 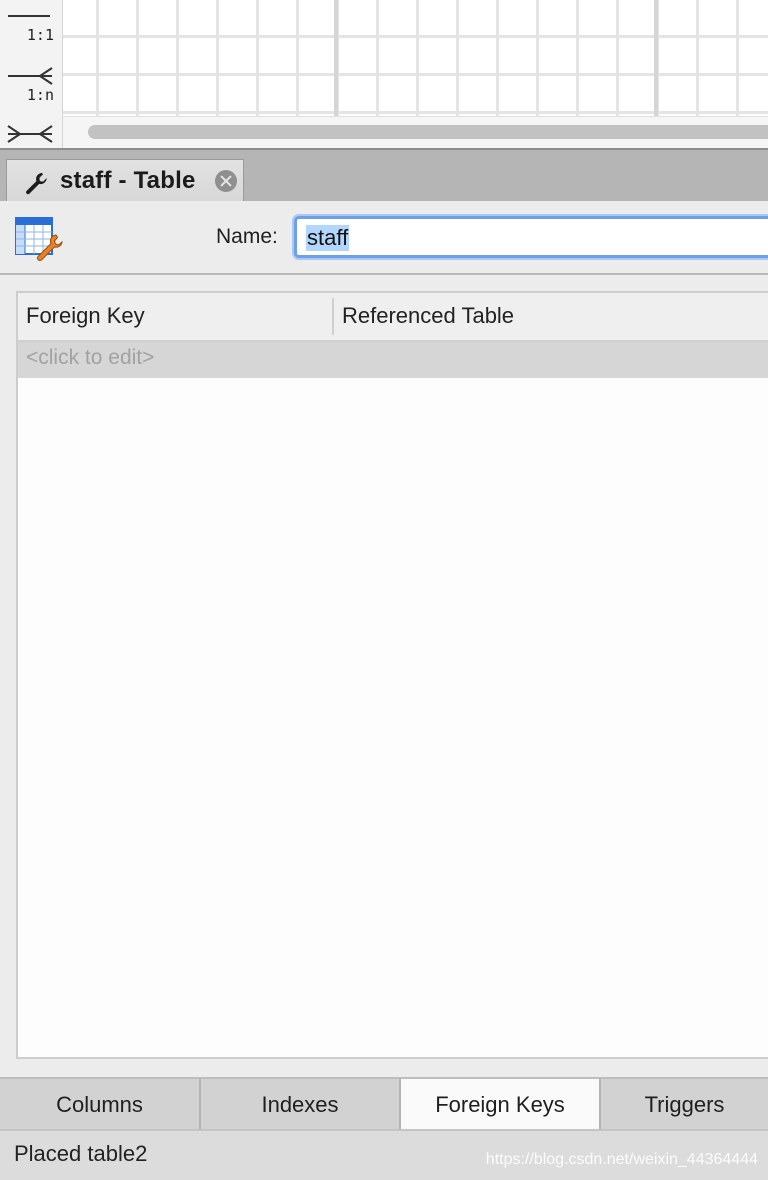 I want to click on new-foreign-key-row: <click to edit>, so click(x=393, y=360).